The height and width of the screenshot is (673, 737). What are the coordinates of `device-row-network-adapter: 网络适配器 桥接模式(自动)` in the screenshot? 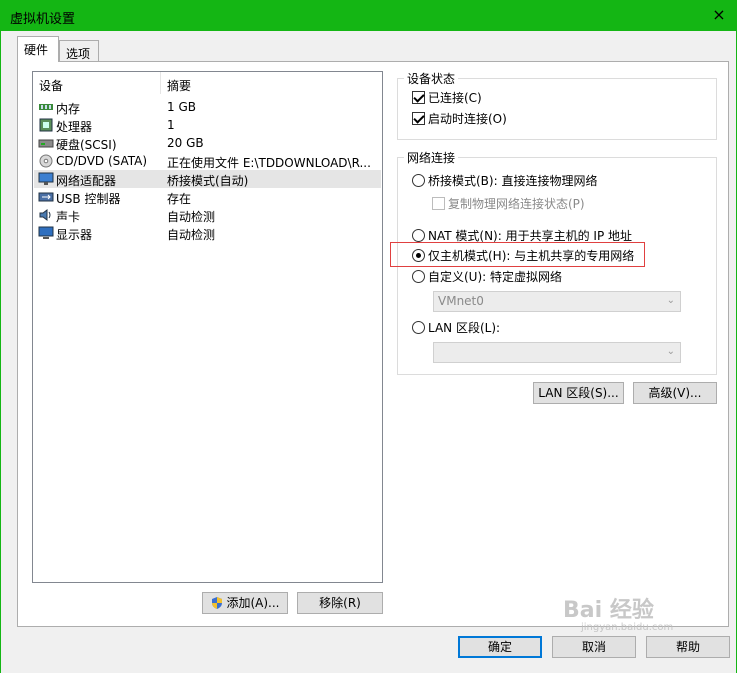 It's located at (207, 179).